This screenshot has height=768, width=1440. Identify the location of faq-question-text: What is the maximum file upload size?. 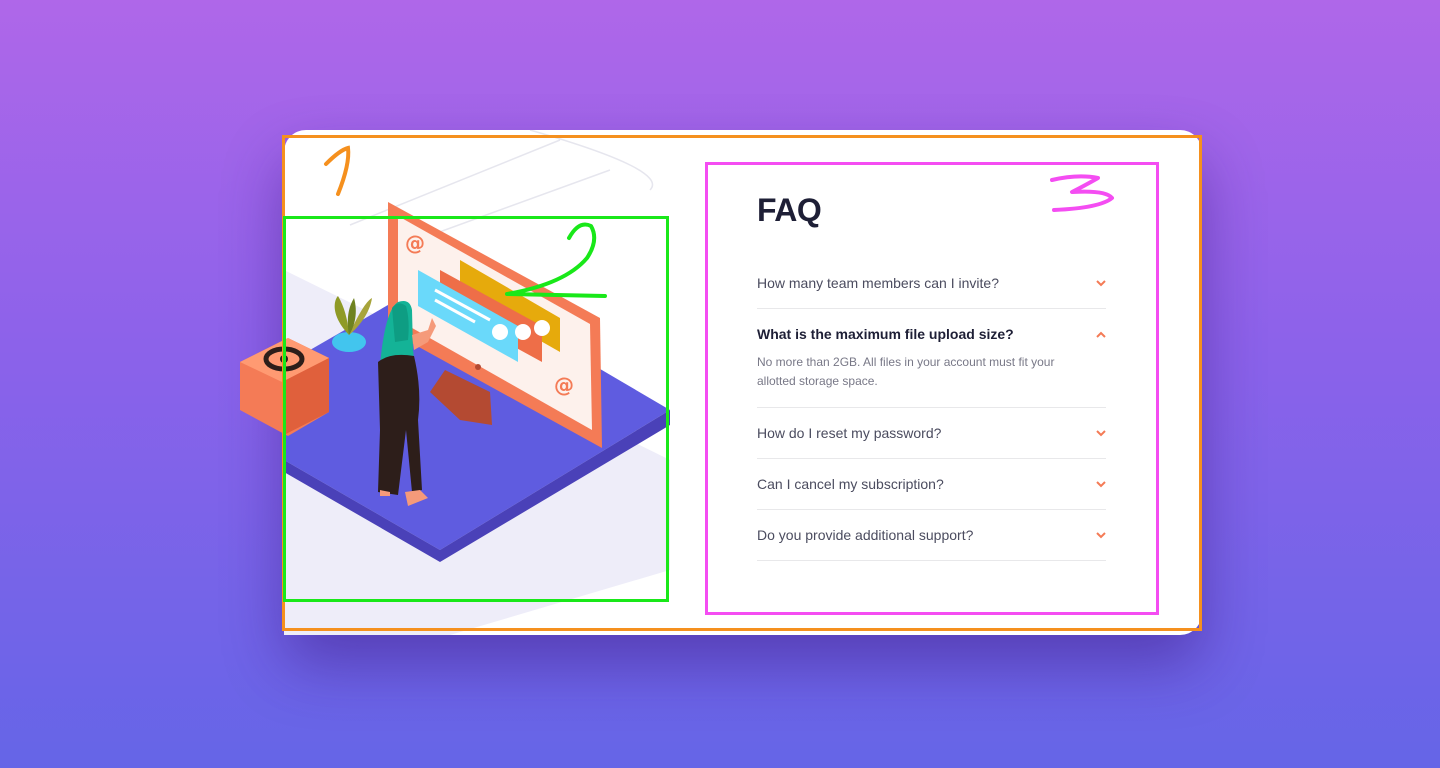
(885, 334).